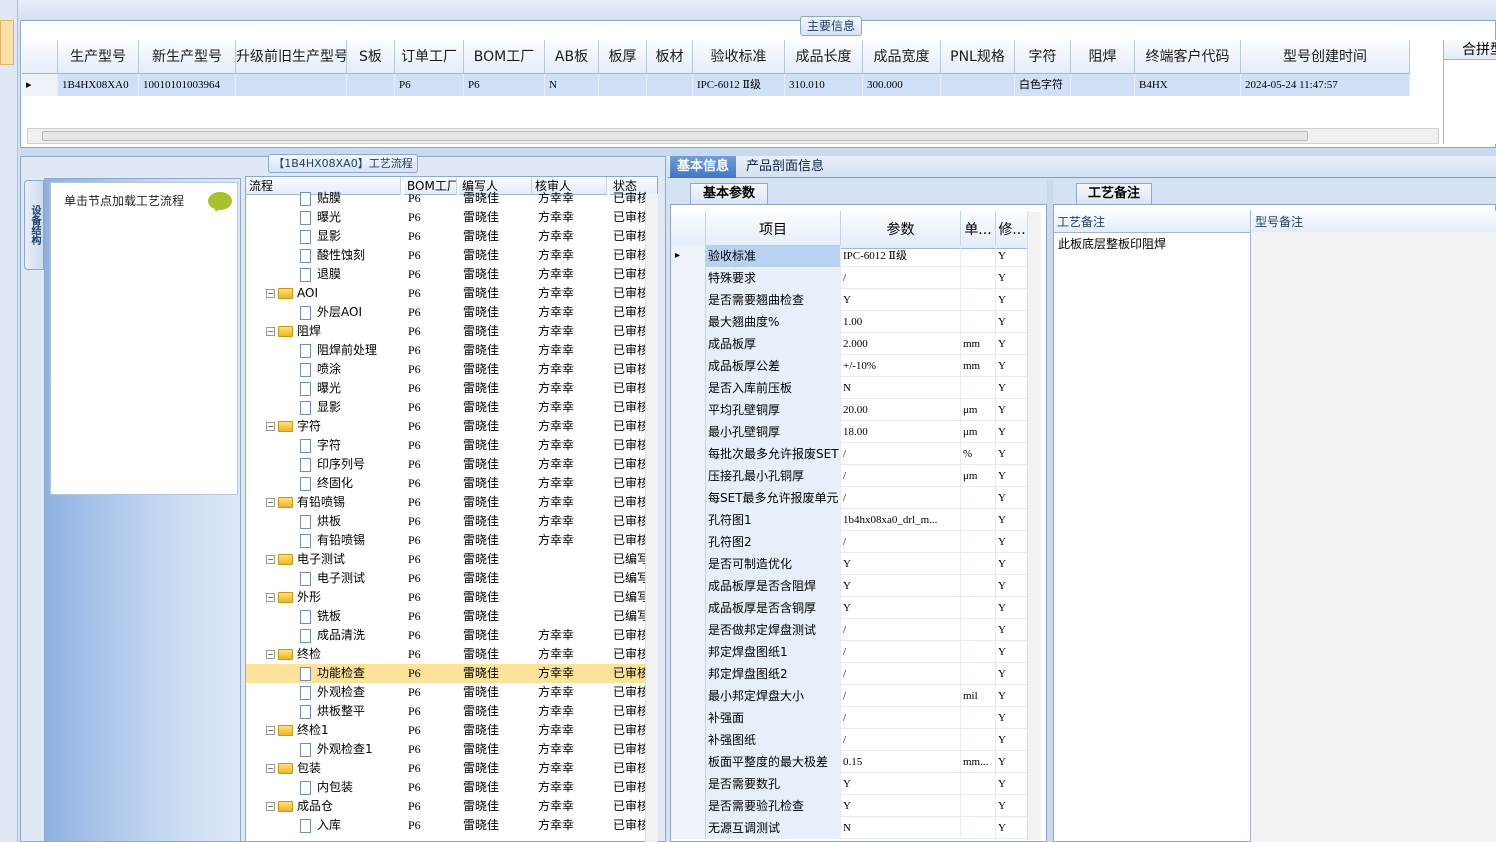 This screenshot has width=1496, height=842. What do you see at coordinates (350, 673) in the screenshot?
I see `tree-node: 功能检查` at bounding box center [350, 673].